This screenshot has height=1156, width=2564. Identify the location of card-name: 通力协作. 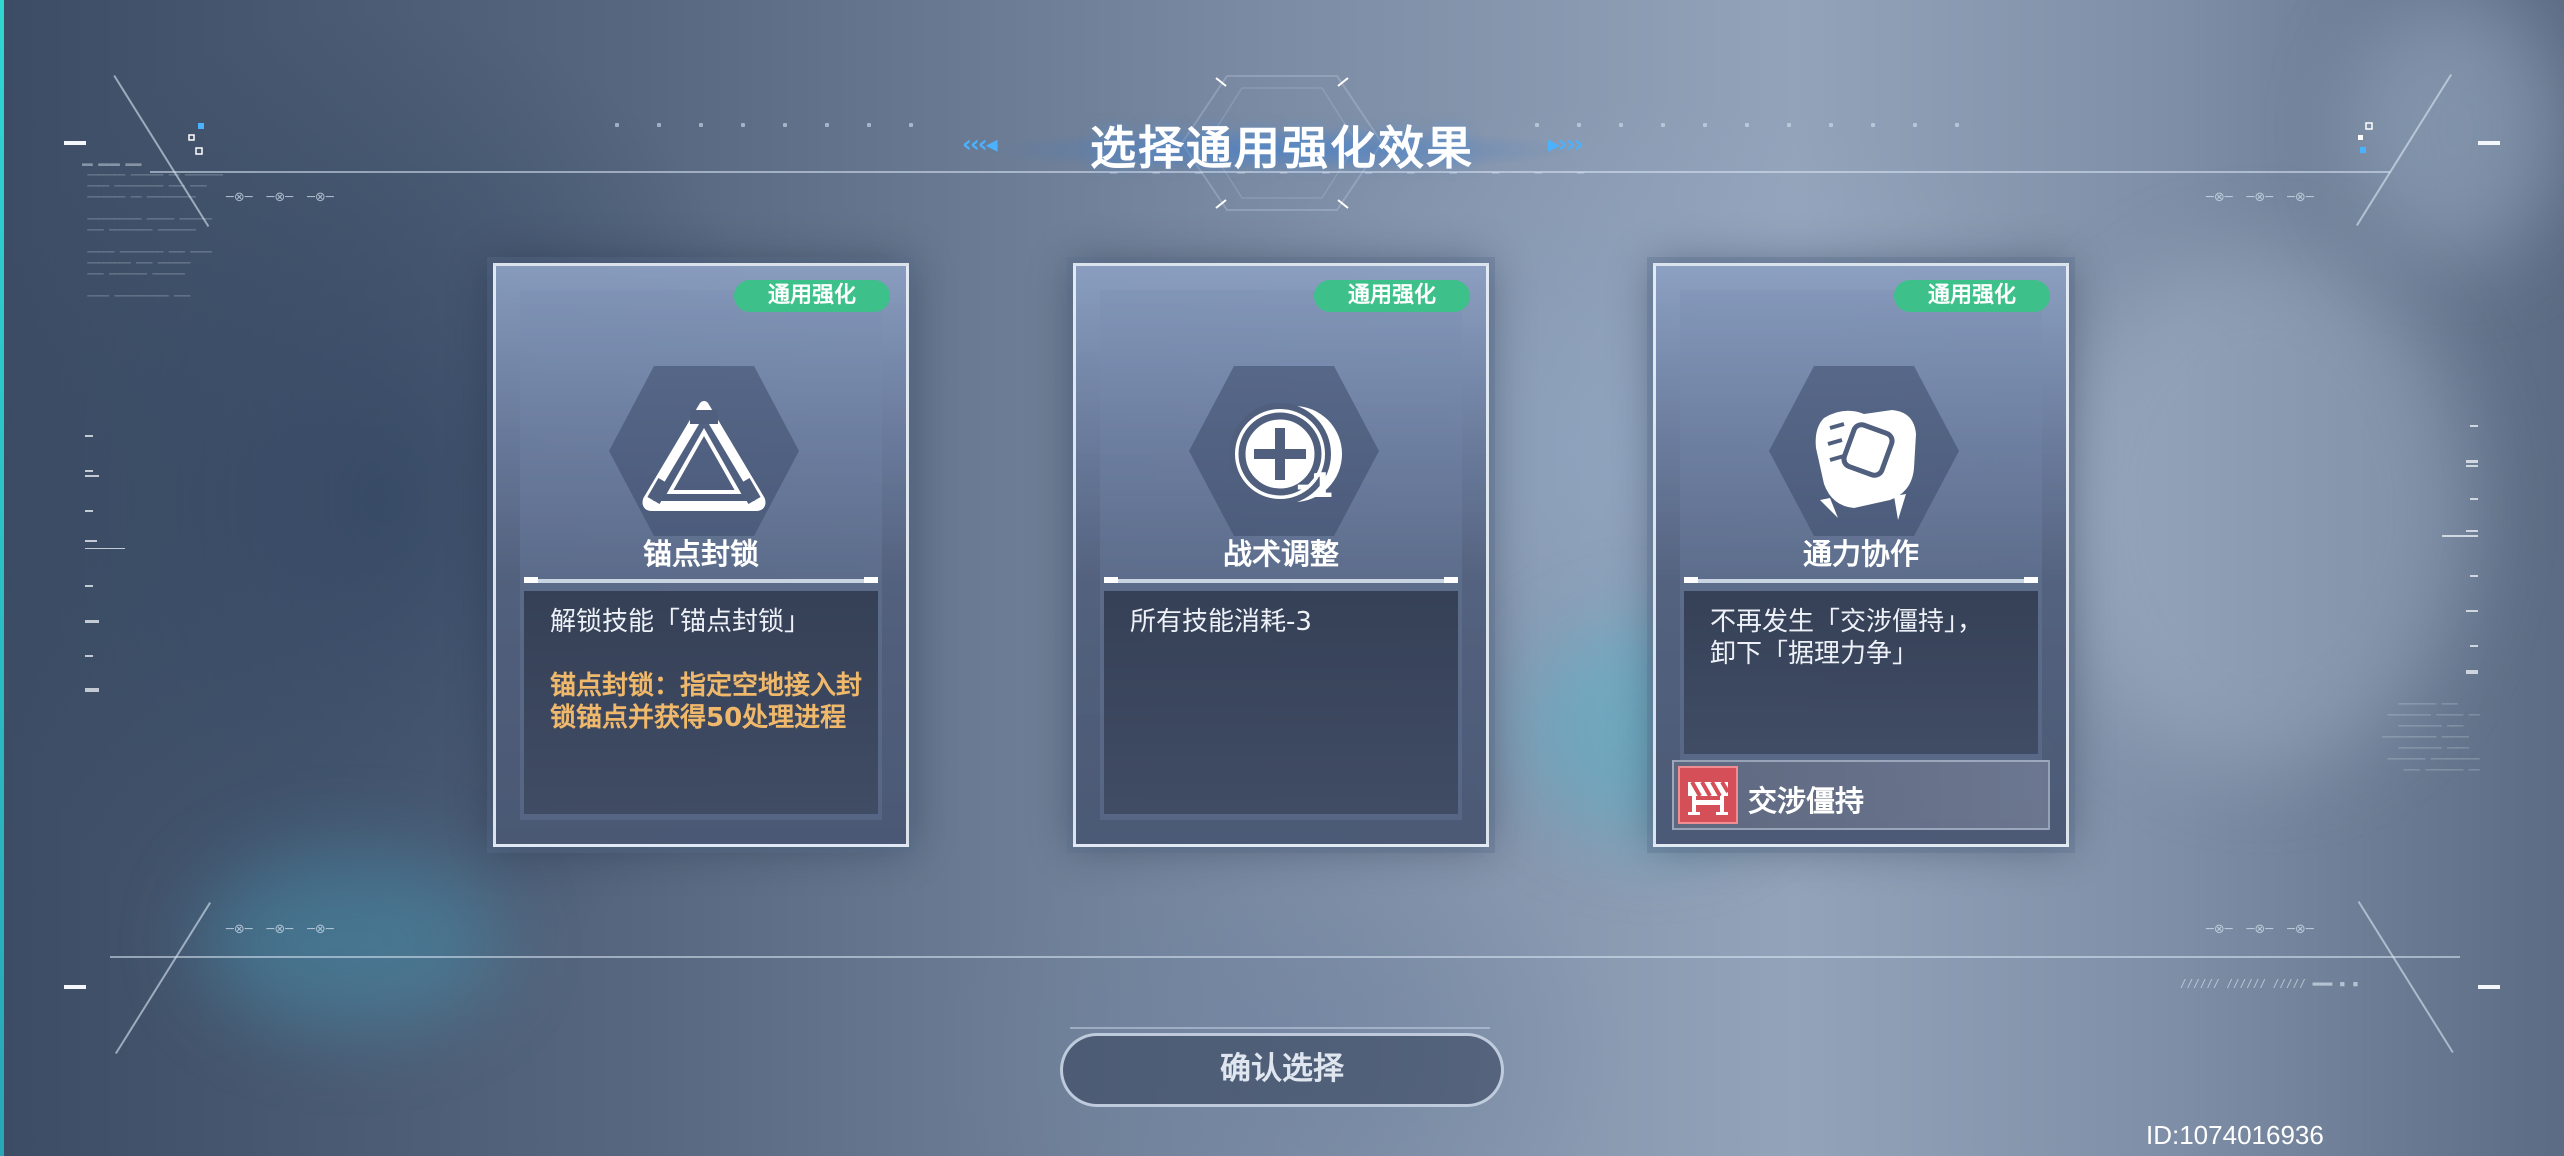
(1860, 554).